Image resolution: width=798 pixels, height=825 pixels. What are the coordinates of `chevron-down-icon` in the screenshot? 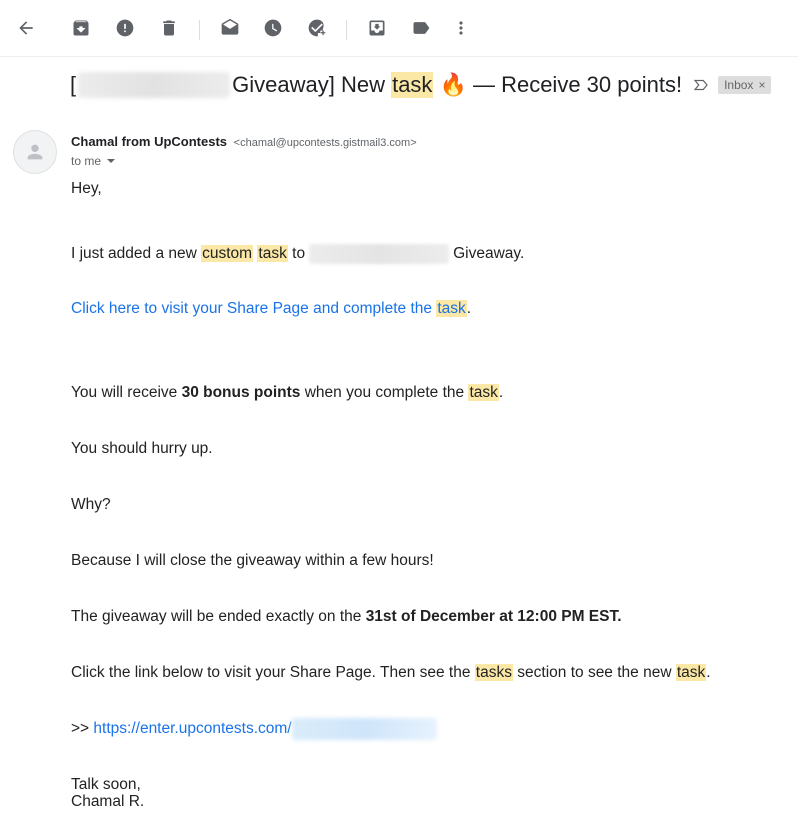 It's located at (111, 161).